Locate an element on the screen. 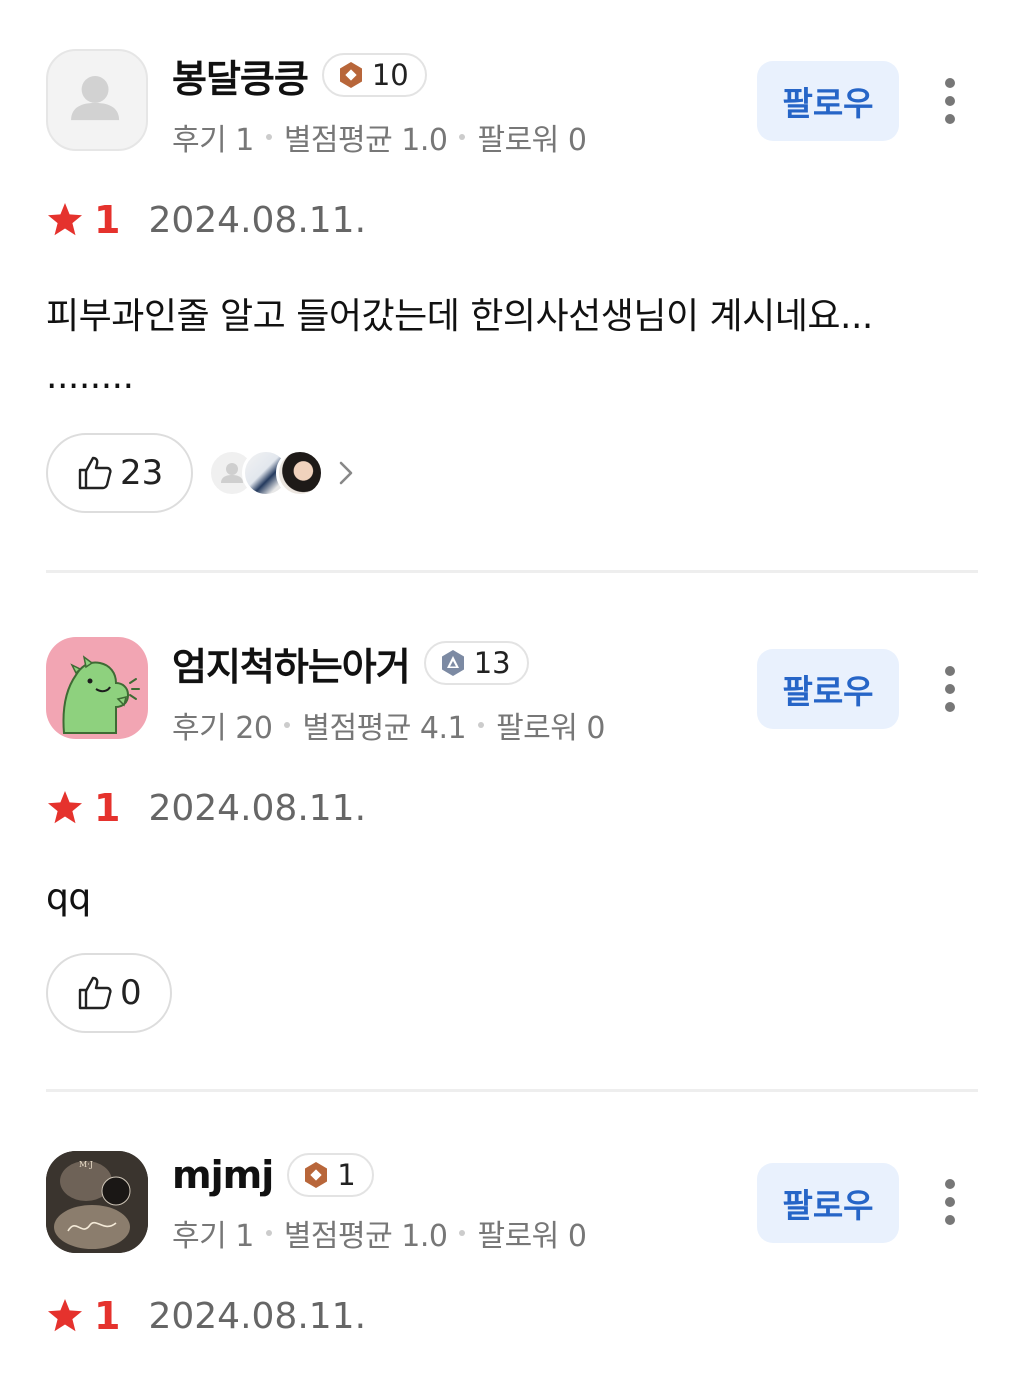  user-stats: 후기 20 별점평균 4.1 팔로워 0 is located at coordinates (389, 725).